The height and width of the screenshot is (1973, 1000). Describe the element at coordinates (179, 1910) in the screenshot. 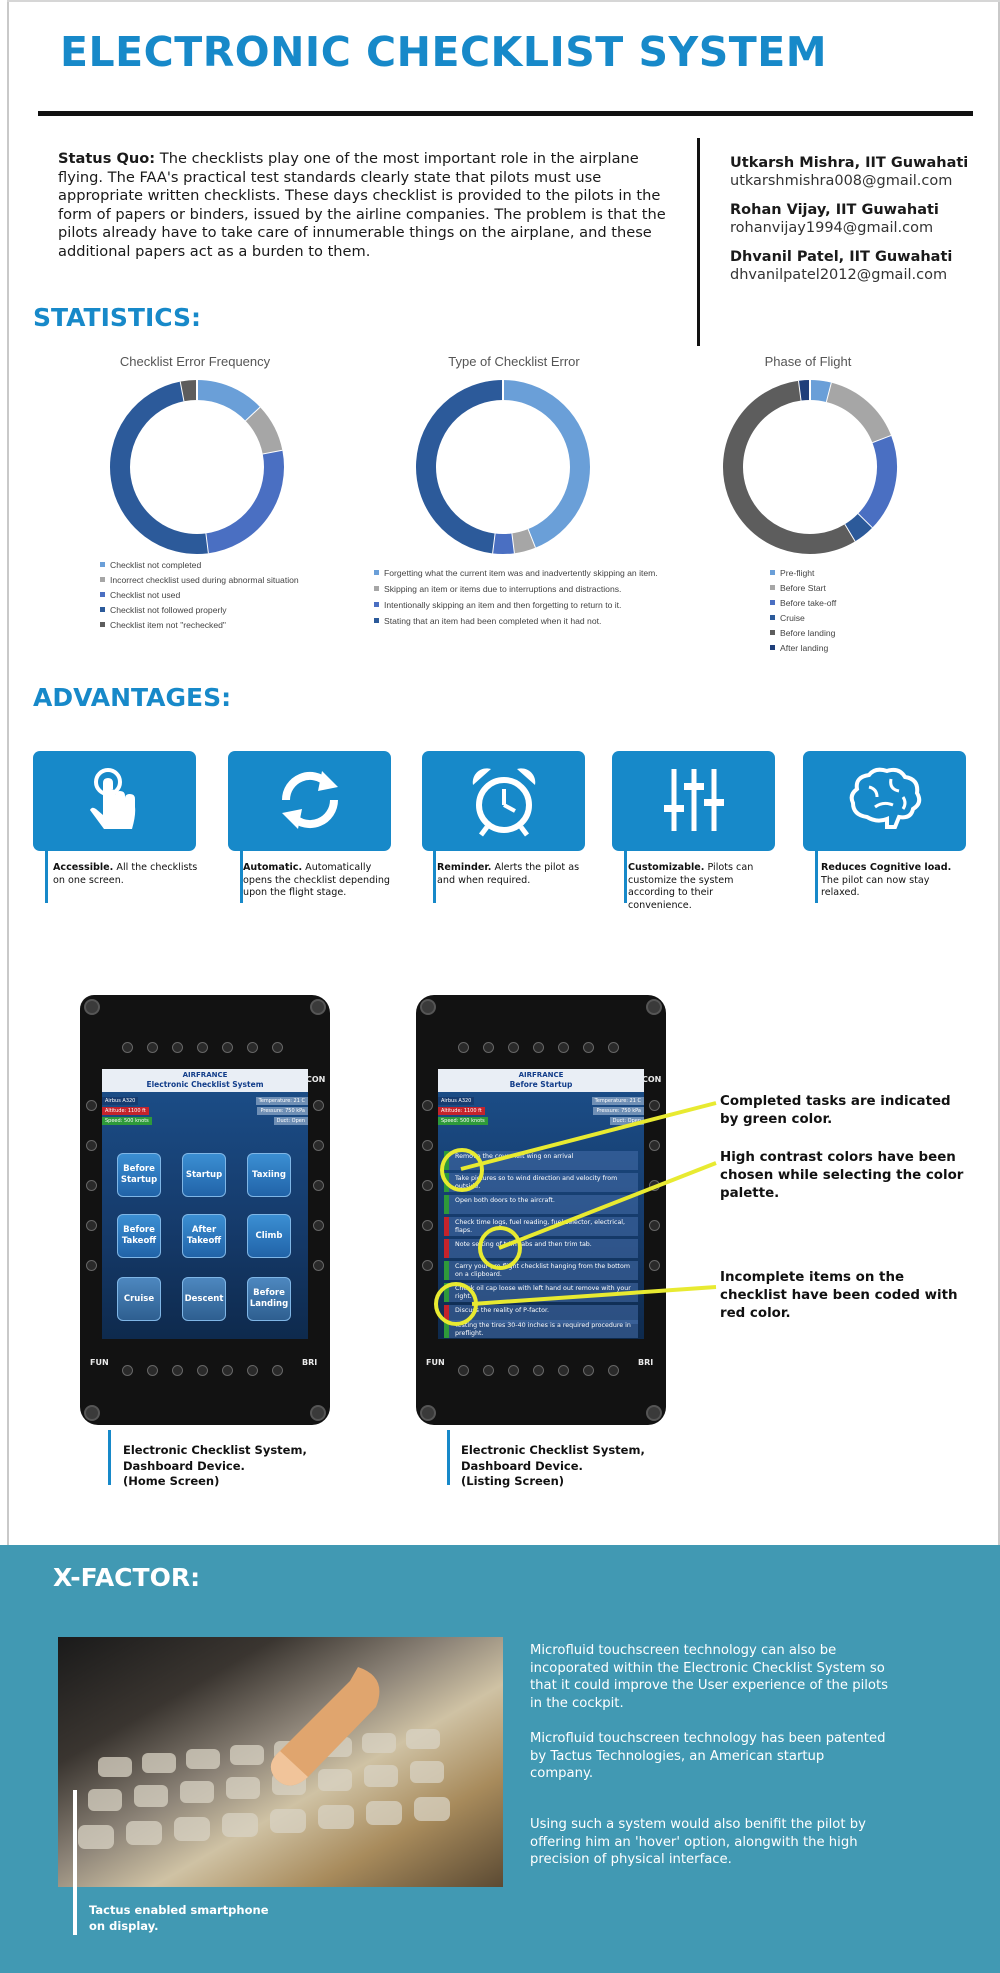

I see `caption-line: Tactus enabled smartphone` at that location.